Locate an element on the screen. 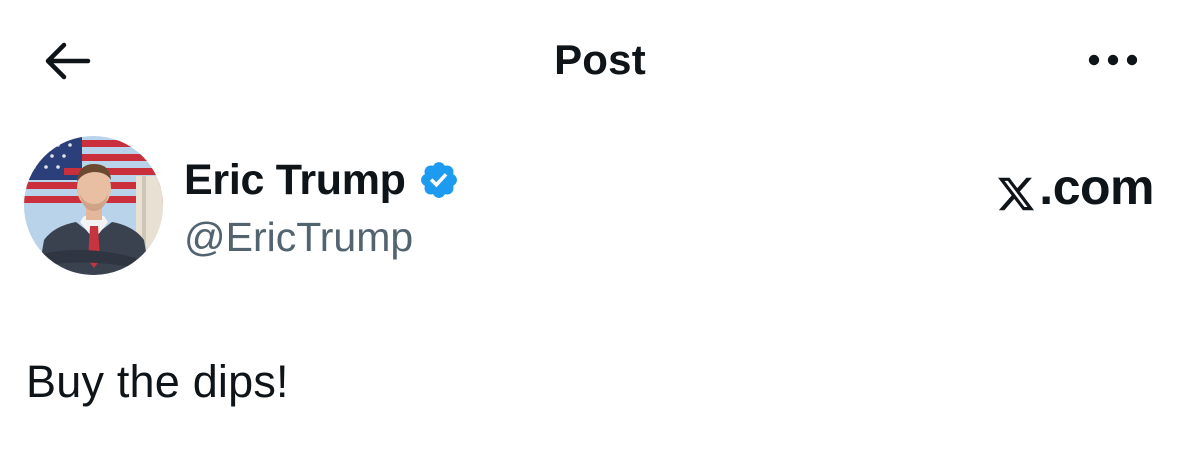 Image resolution: width=1200 pixels, height=463 pixels. more-options-button is located at coordinates (1113, 62).